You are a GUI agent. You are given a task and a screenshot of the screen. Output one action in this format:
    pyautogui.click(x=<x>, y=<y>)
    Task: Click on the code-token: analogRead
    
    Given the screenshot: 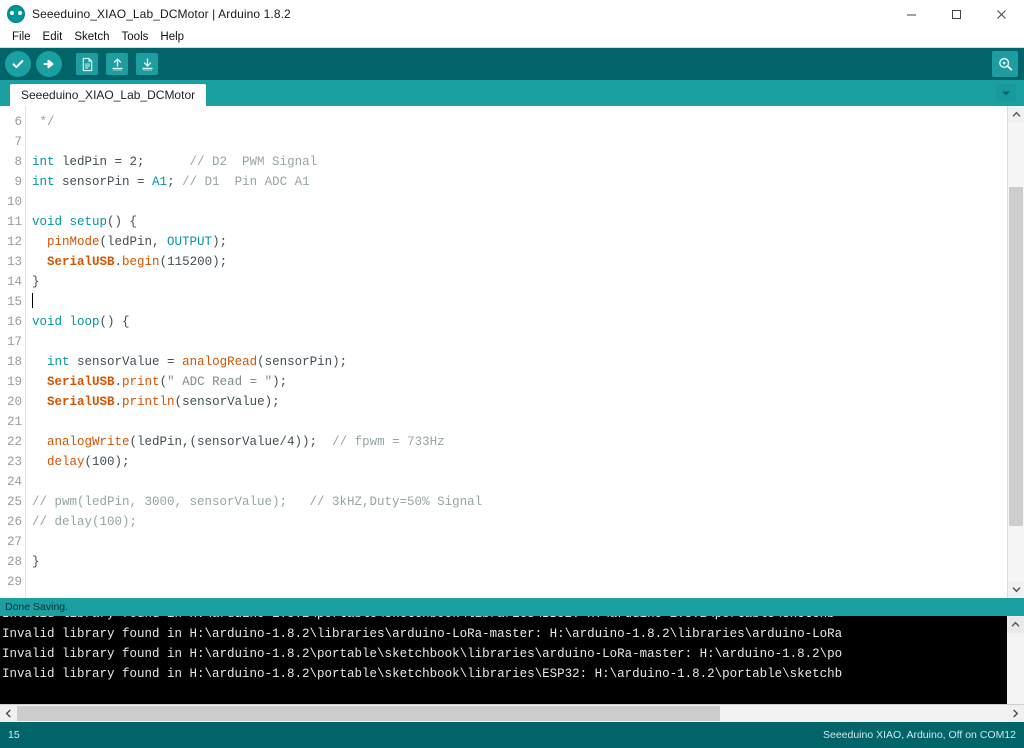 What is the action you would take?
    pyautogui.click(x=220, y=362)
    